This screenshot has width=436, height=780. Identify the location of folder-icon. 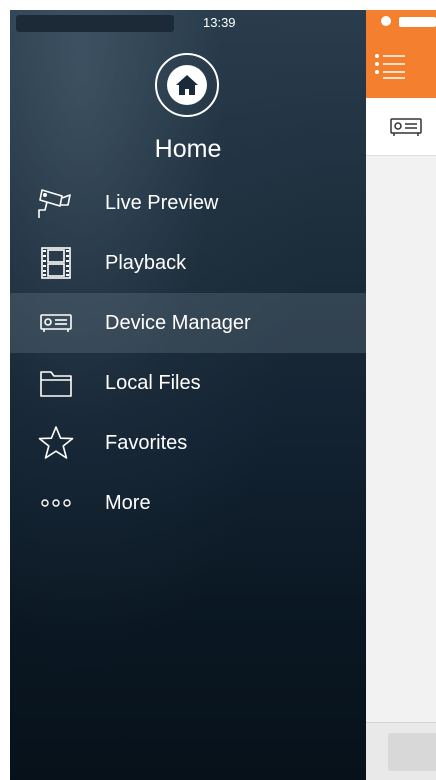
(56, 383).